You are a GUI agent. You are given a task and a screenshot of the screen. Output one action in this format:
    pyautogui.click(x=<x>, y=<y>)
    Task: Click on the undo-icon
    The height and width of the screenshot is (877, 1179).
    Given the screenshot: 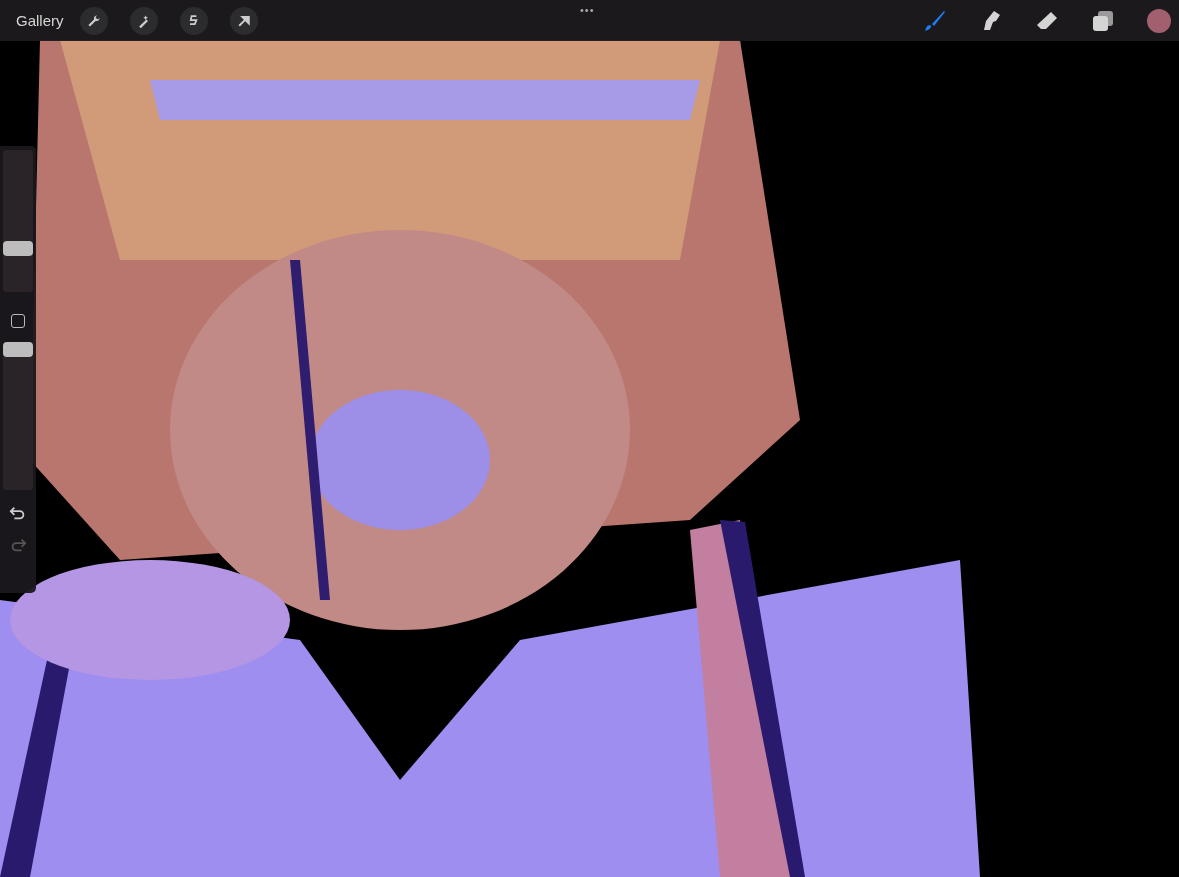 What is the action you would take?
    pyautogui.click(x=18, y=513)
    